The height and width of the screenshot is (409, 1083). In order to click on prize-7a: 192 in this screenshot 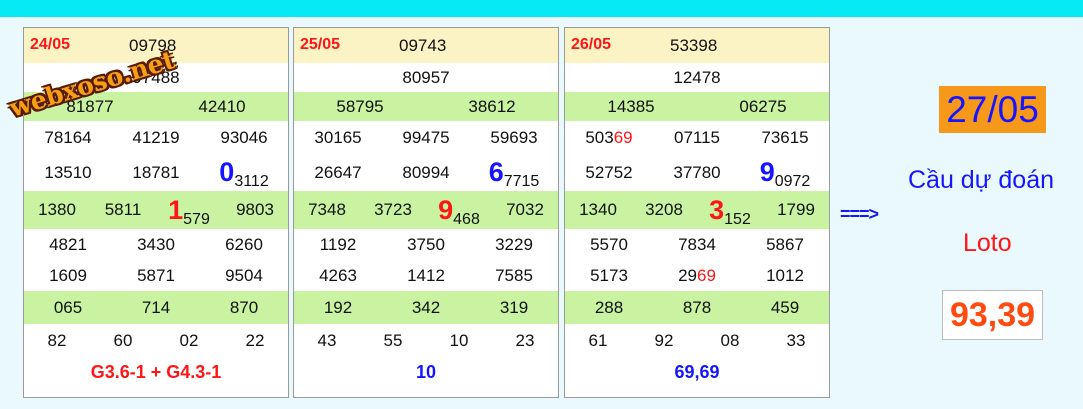, I will do `click(338, 307)`.